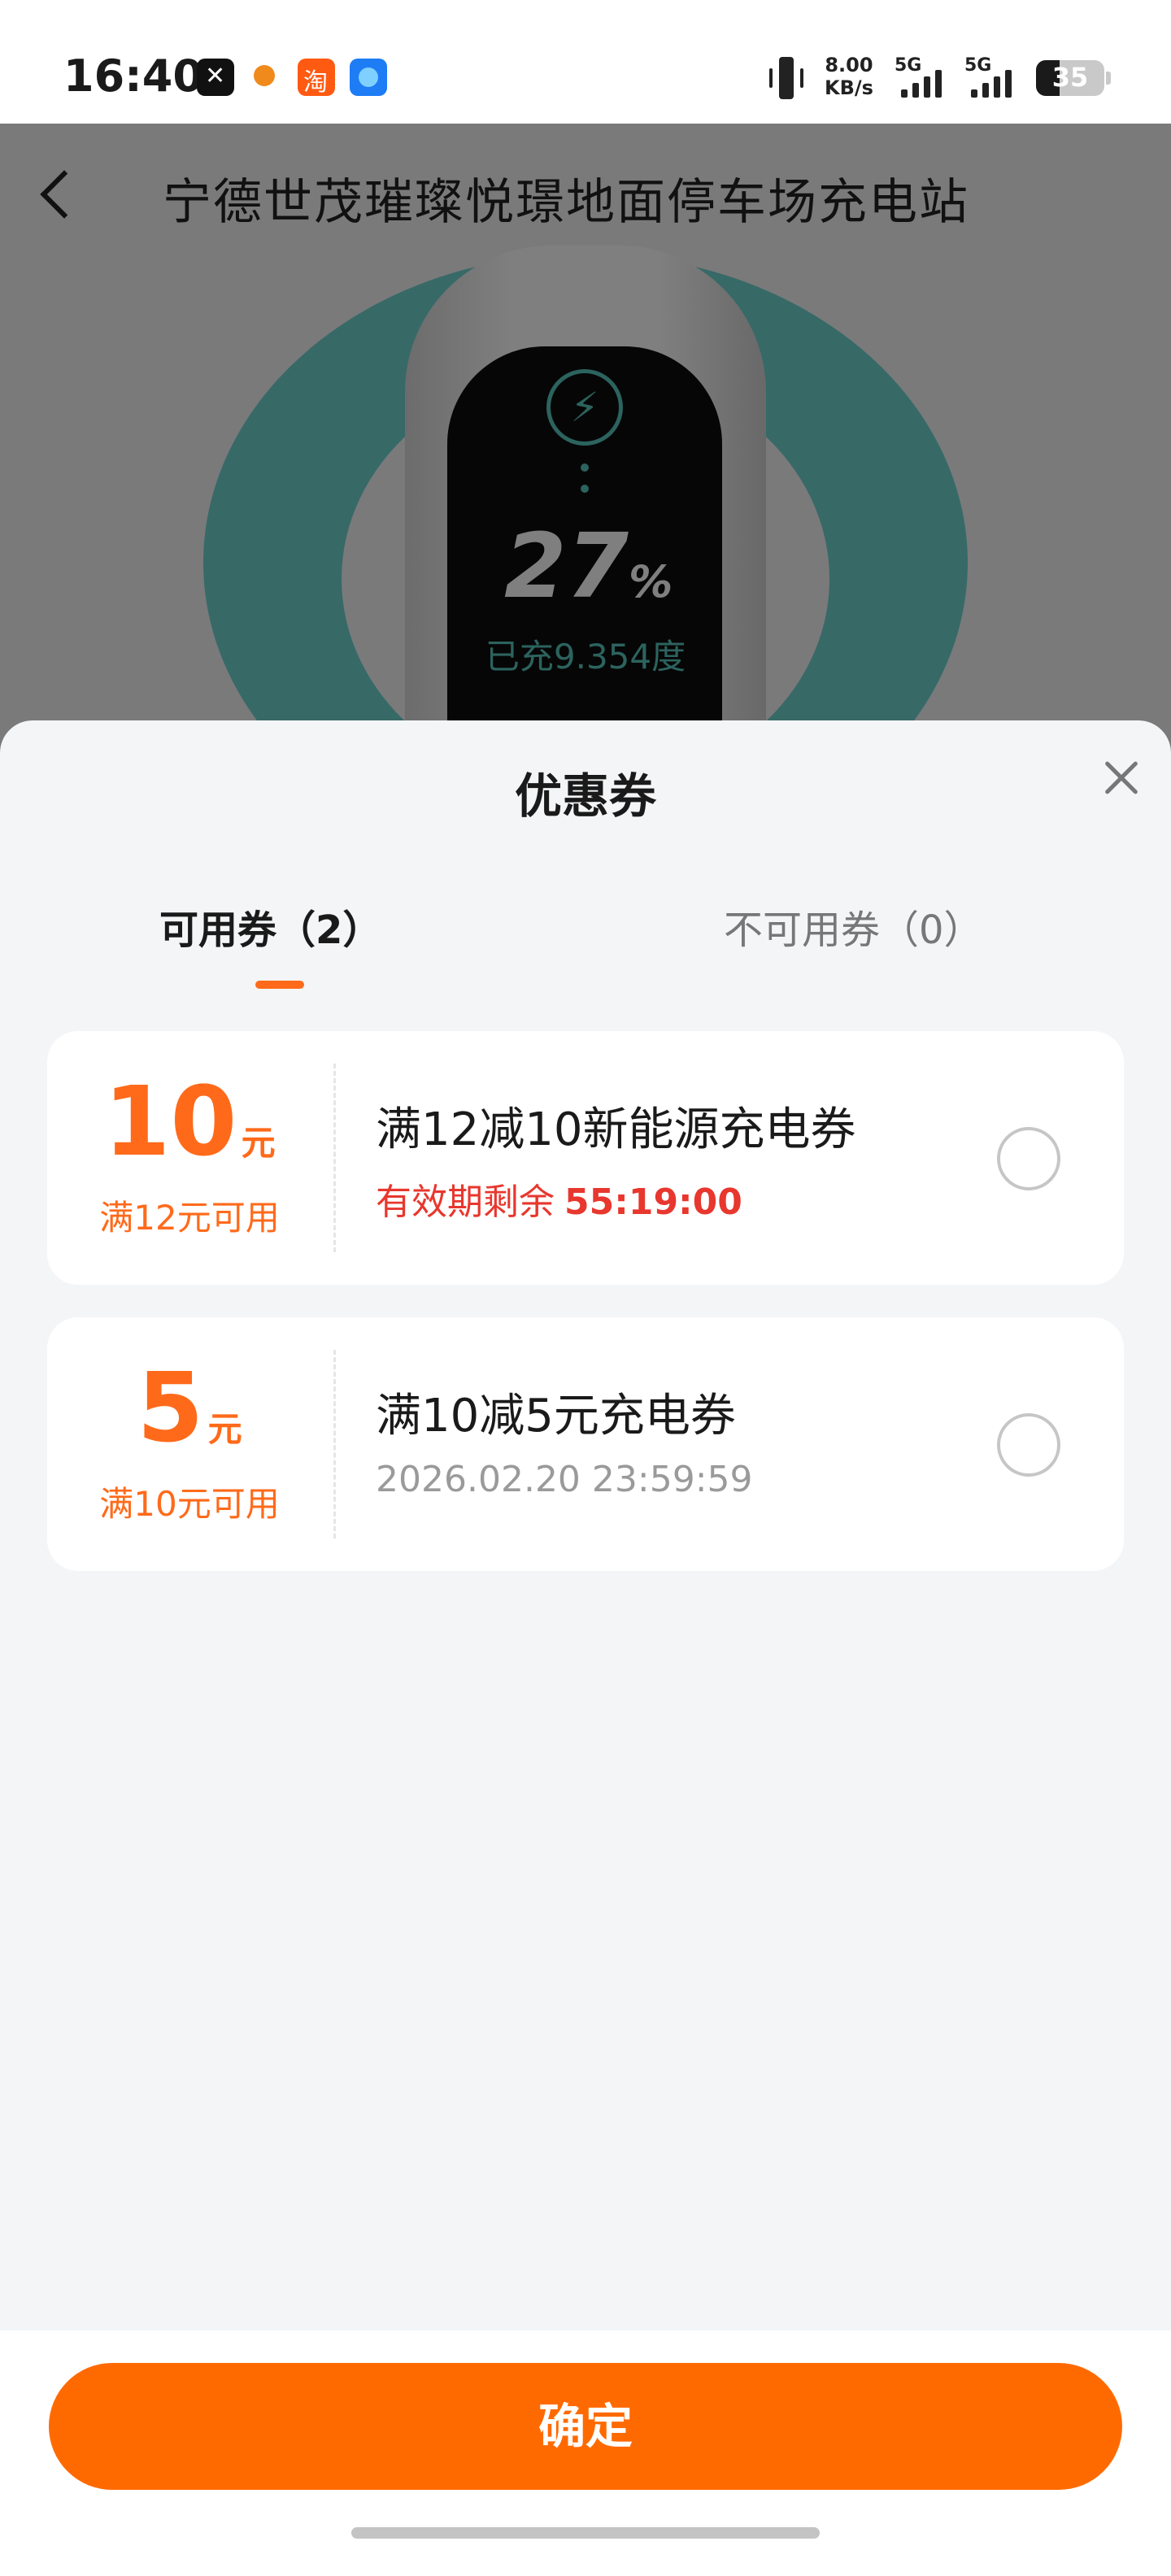 This screenshot has width=1171, height=2576. Describe the element at coordinates (565, 1479) in the screenshot. I see `coupon-expiry: 2026.02.20 23:59:59` at that location.